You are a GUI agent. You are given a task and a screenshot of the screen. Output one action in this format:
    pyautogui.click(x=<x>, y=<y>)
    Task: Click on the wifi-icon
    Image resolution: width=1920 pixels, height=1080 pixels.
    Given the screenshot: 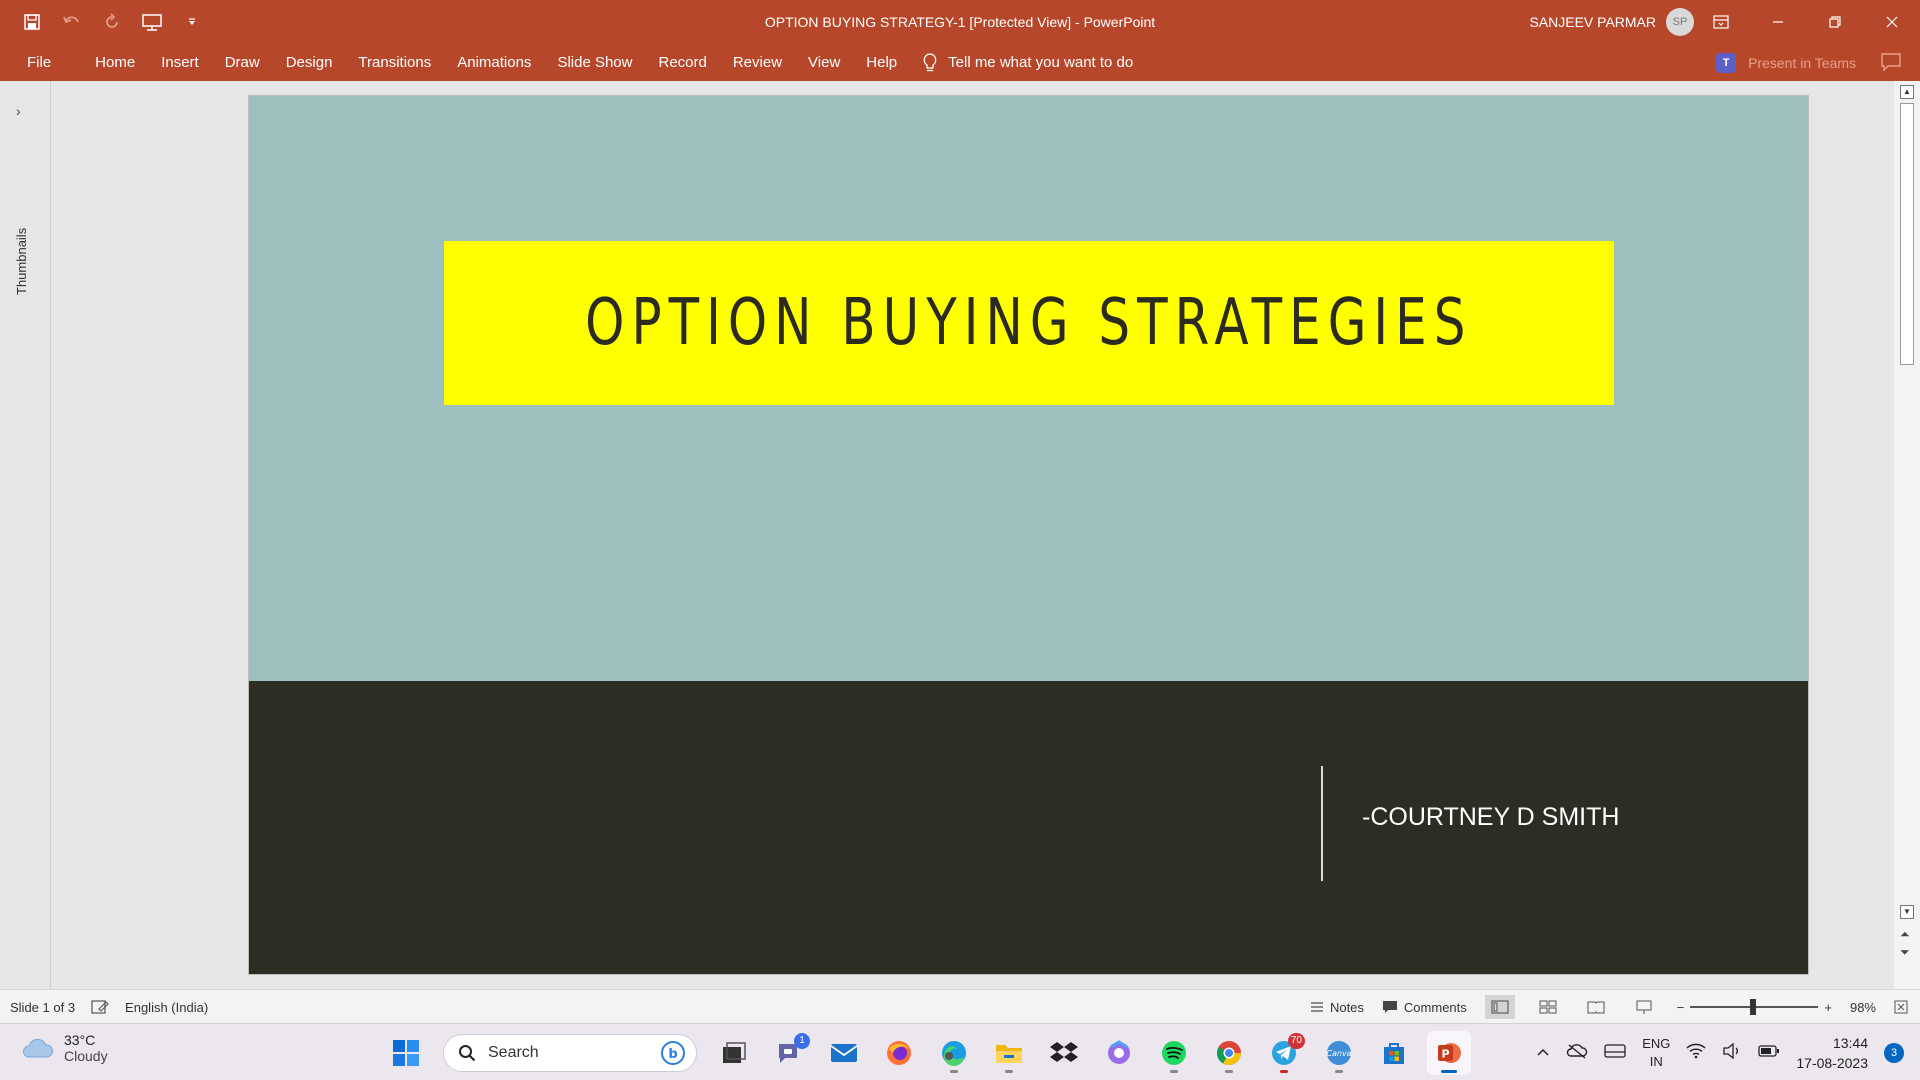 What is the action you would take?
    pyautogui.click(x=1696, y=1052)
    